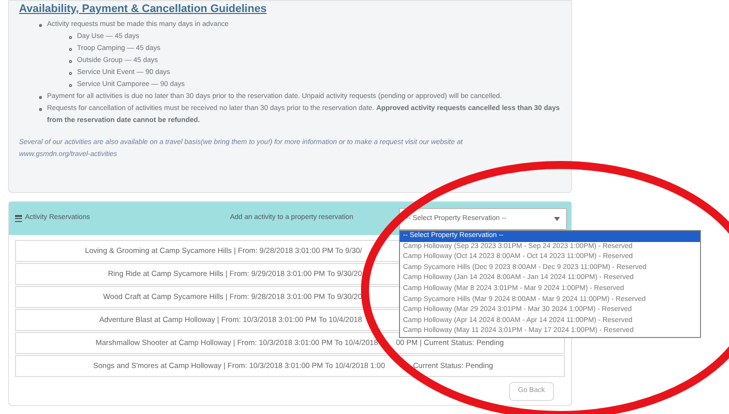  Describe the element at coordinates (557, 219) in the screenshot. I see `caret-icon` at that location.